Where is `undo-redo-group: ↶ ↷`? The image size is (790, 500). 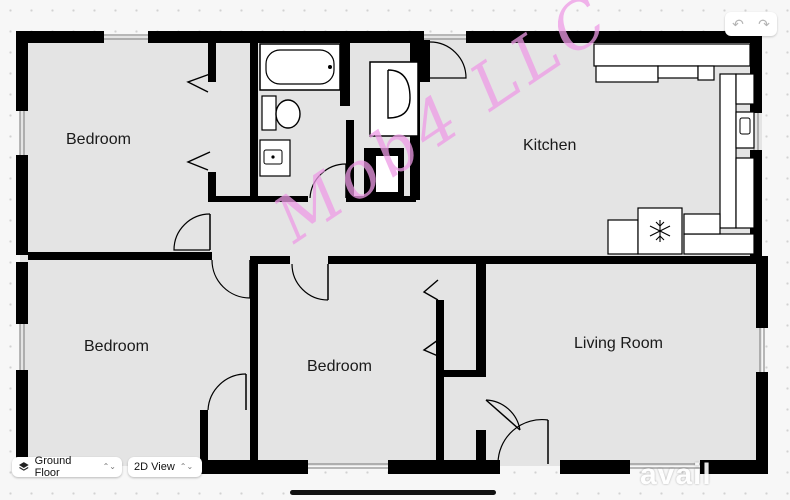 undo-redo-group: ↶ ↷ is located at coordinates (751, 24).